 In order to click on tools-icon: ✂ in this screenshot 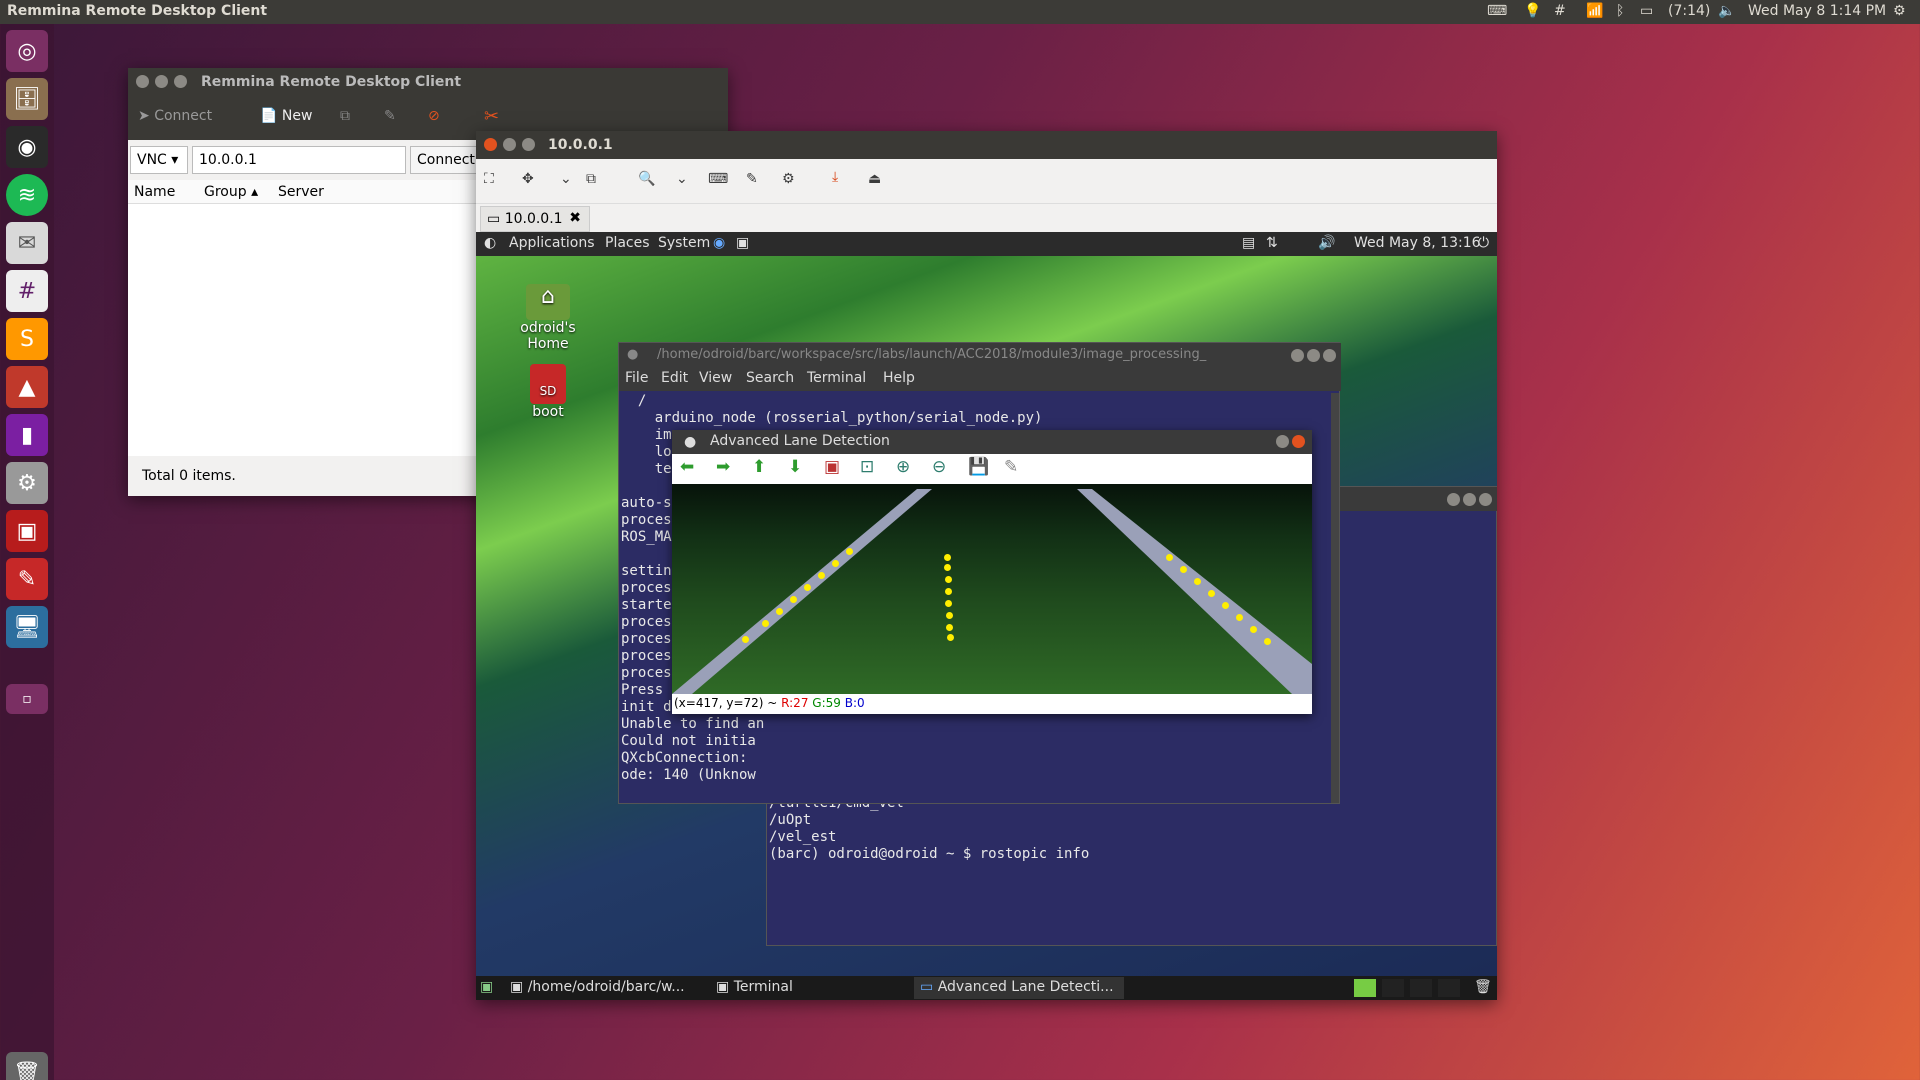, I will do `click(491, 116)`.